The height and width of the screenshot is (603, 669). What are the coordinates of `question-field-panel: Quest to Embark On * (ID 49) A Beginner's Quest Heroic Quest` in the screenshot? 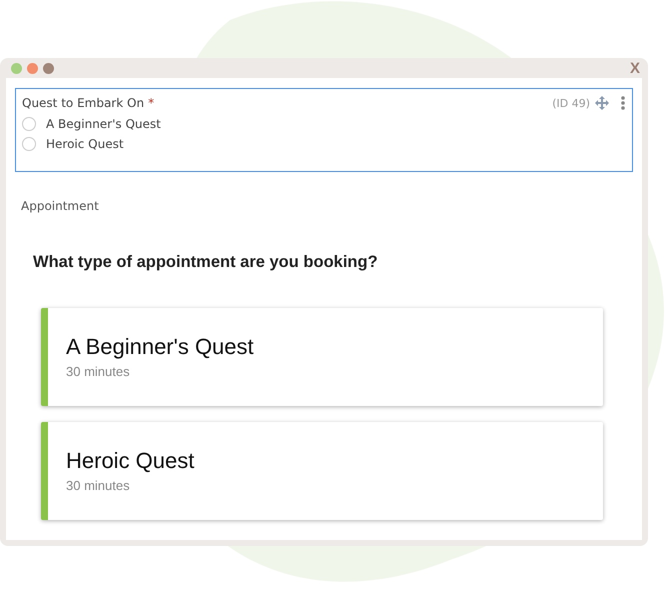 It's located at (324, 130).